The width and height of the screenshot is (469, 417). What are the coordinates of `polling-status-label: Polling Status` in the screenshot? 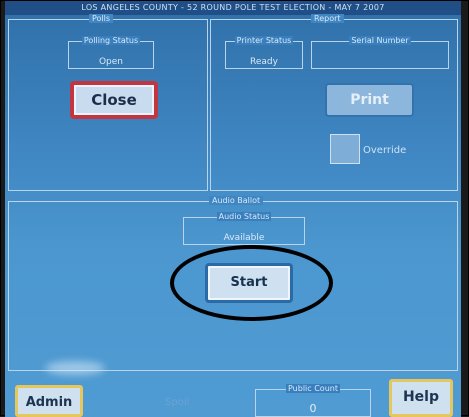 It's located at (111, 40).